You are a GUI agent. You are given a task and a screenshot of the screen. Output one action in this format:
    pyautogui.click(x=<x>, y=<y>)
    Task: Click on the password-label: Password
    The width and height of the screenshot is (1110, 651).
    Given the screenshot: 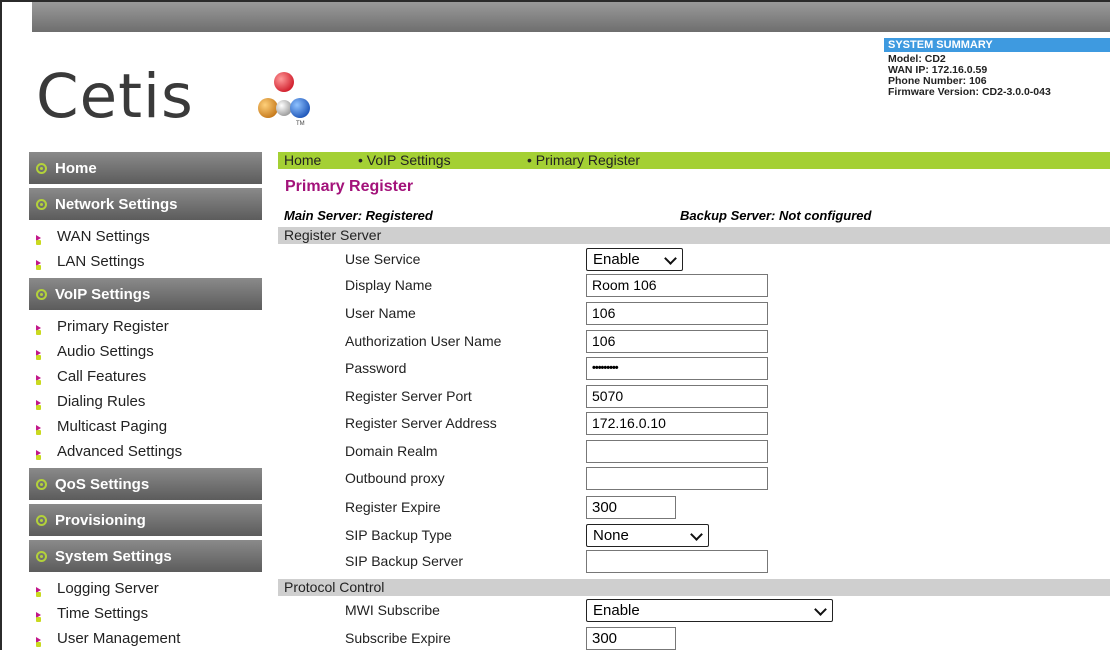 What is the action you would take?
    pyautogui.click(x=376, y=368)
    